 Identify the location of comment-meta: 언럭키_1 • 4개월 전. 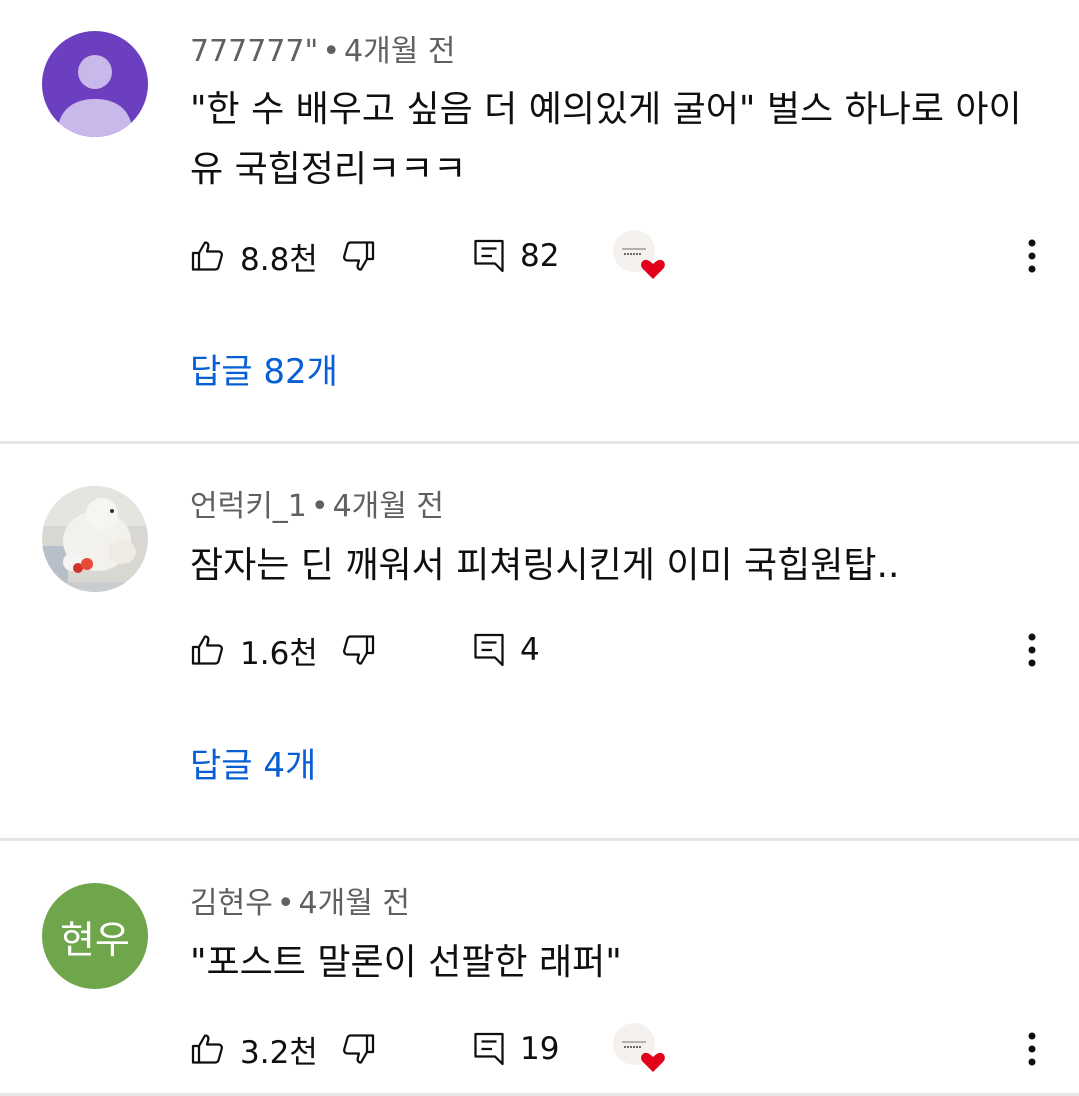
(317, 507).